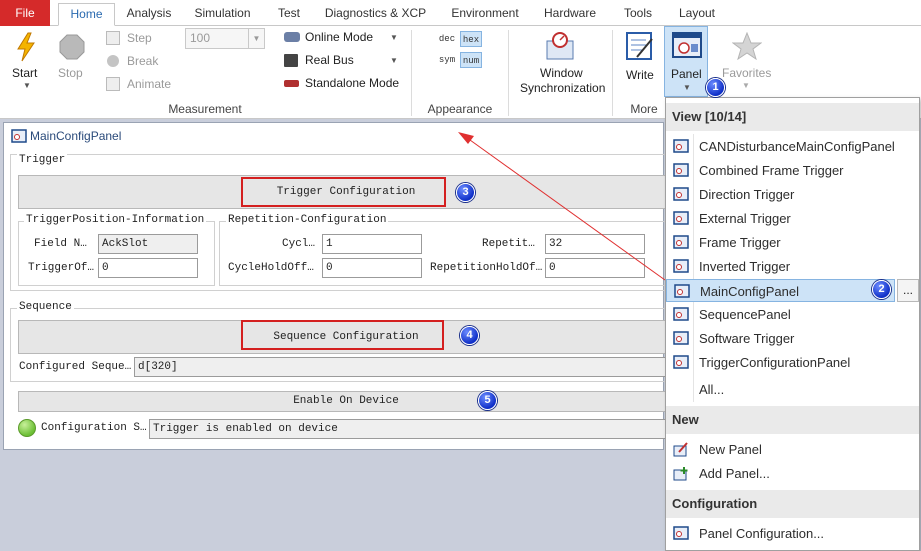 Image resolution: width=921 pixels, height=551 pixels. Describe the element at coordinates (745, 218) in the screenshot. I see `menu-item-label: External Trigger` at that location.